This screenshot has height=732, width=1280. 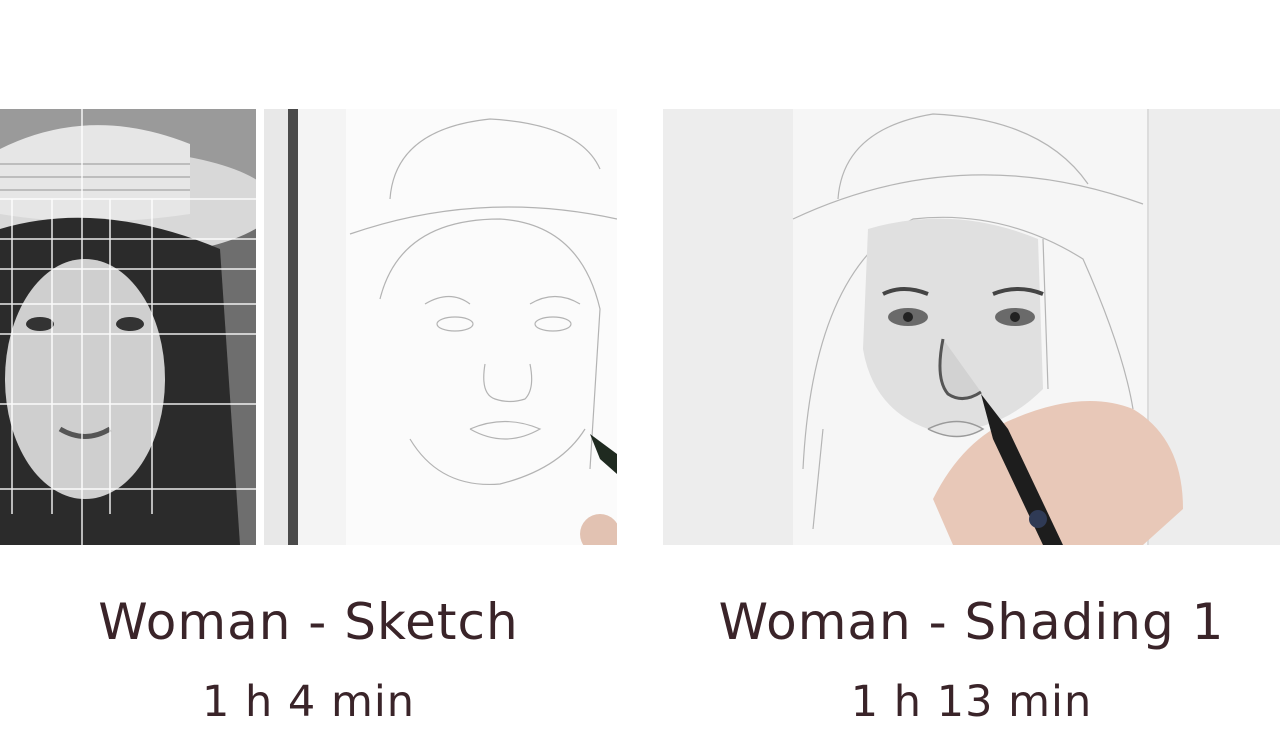 I want to click on lesson-title: Woman - Shading 1, so click(x=971, y=622).